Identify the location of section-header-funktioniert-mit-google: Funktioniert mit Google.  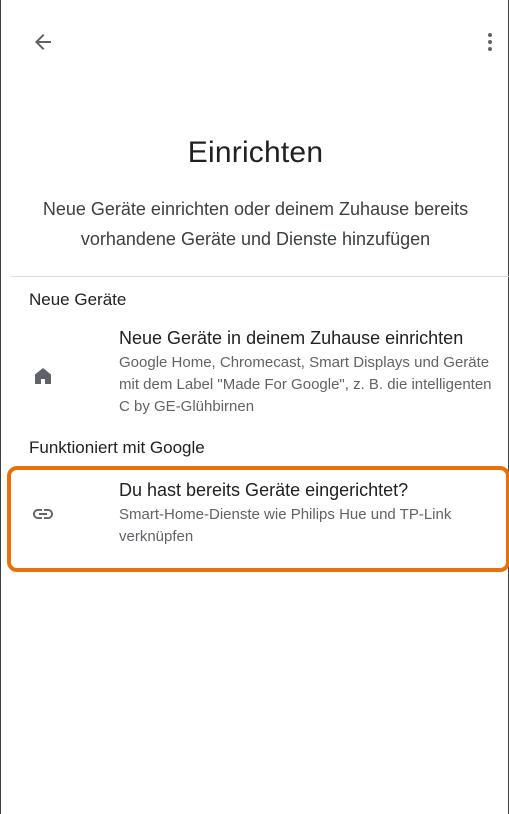
(117, 447).